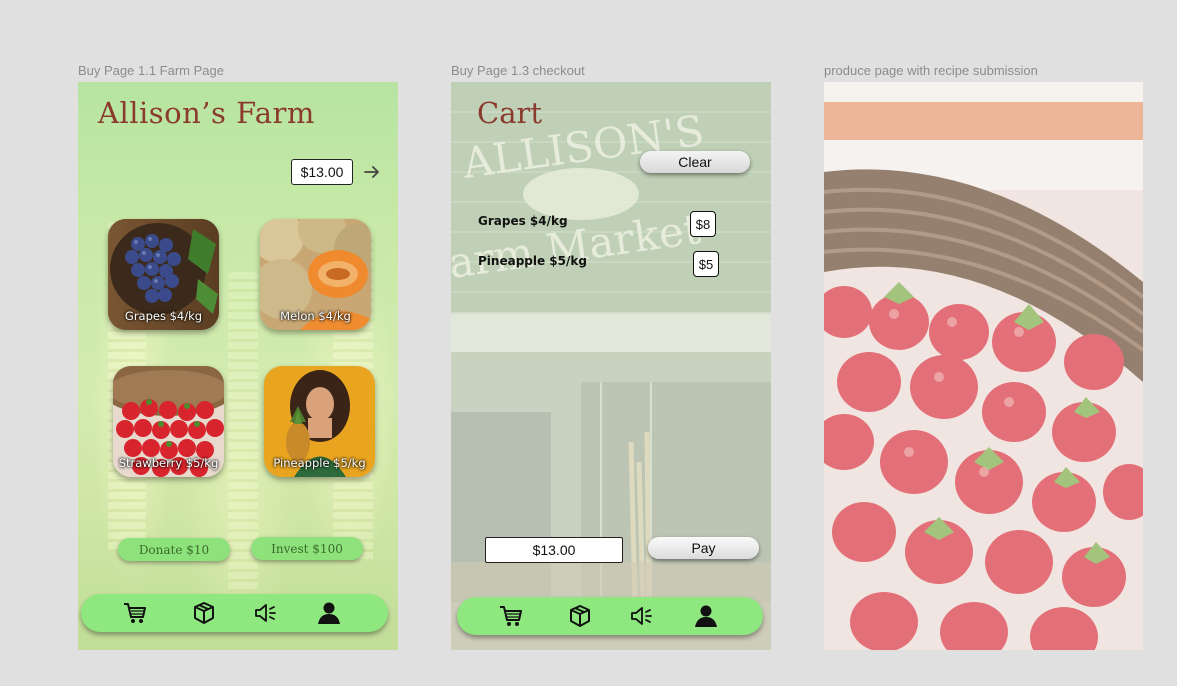  I want to click on invest-button: Invest $100, so click(307, 548).